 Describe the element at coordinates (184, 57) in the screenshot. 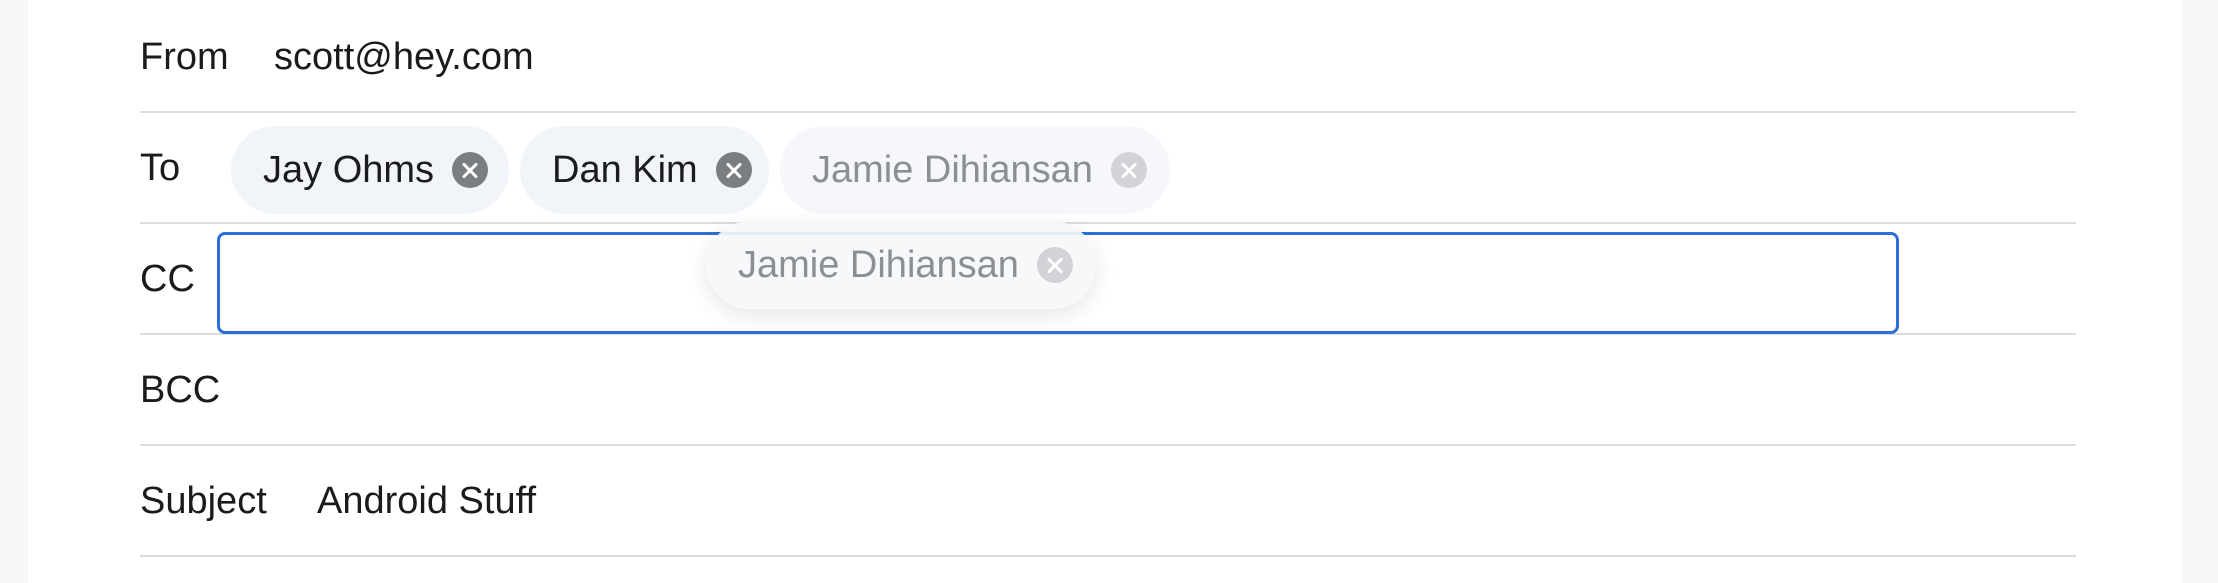

I see `from-label: From` at that location.